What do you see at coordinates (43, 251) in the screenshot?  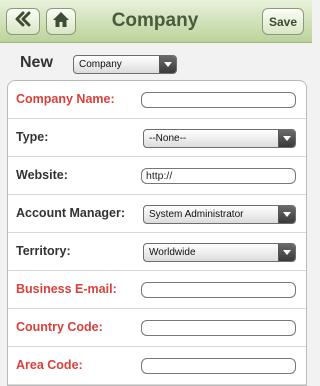 I see `territory-label: Territory:` at bounding box center [43, 251].